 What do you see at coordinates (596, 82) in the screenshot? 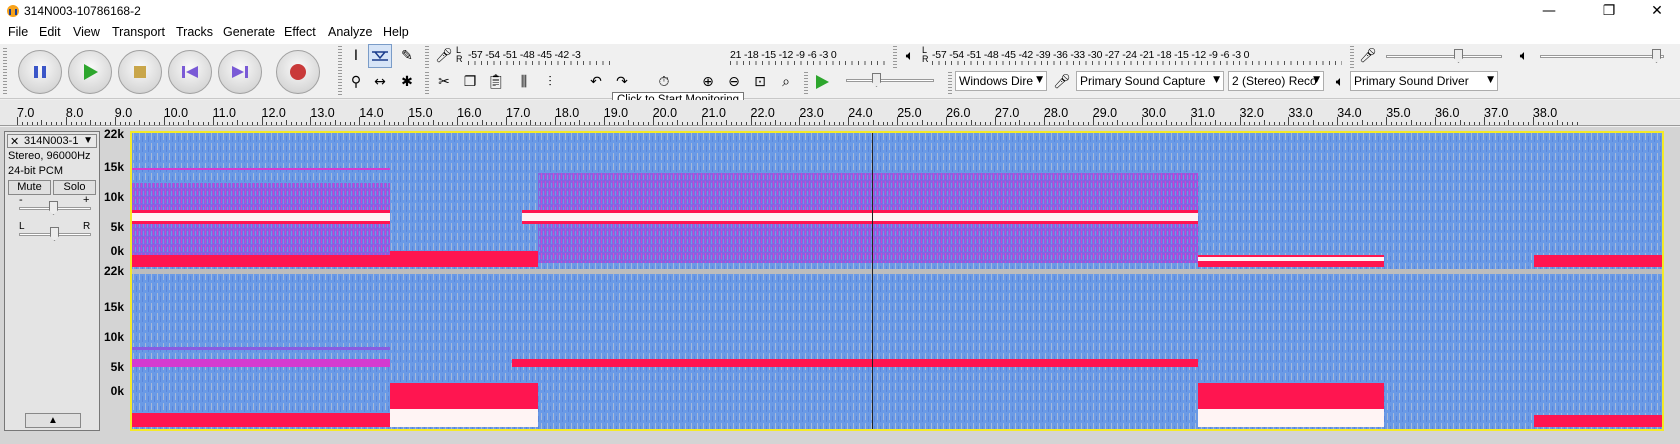
I see `undo-icon: ↶` at bounding box center [596, 82].